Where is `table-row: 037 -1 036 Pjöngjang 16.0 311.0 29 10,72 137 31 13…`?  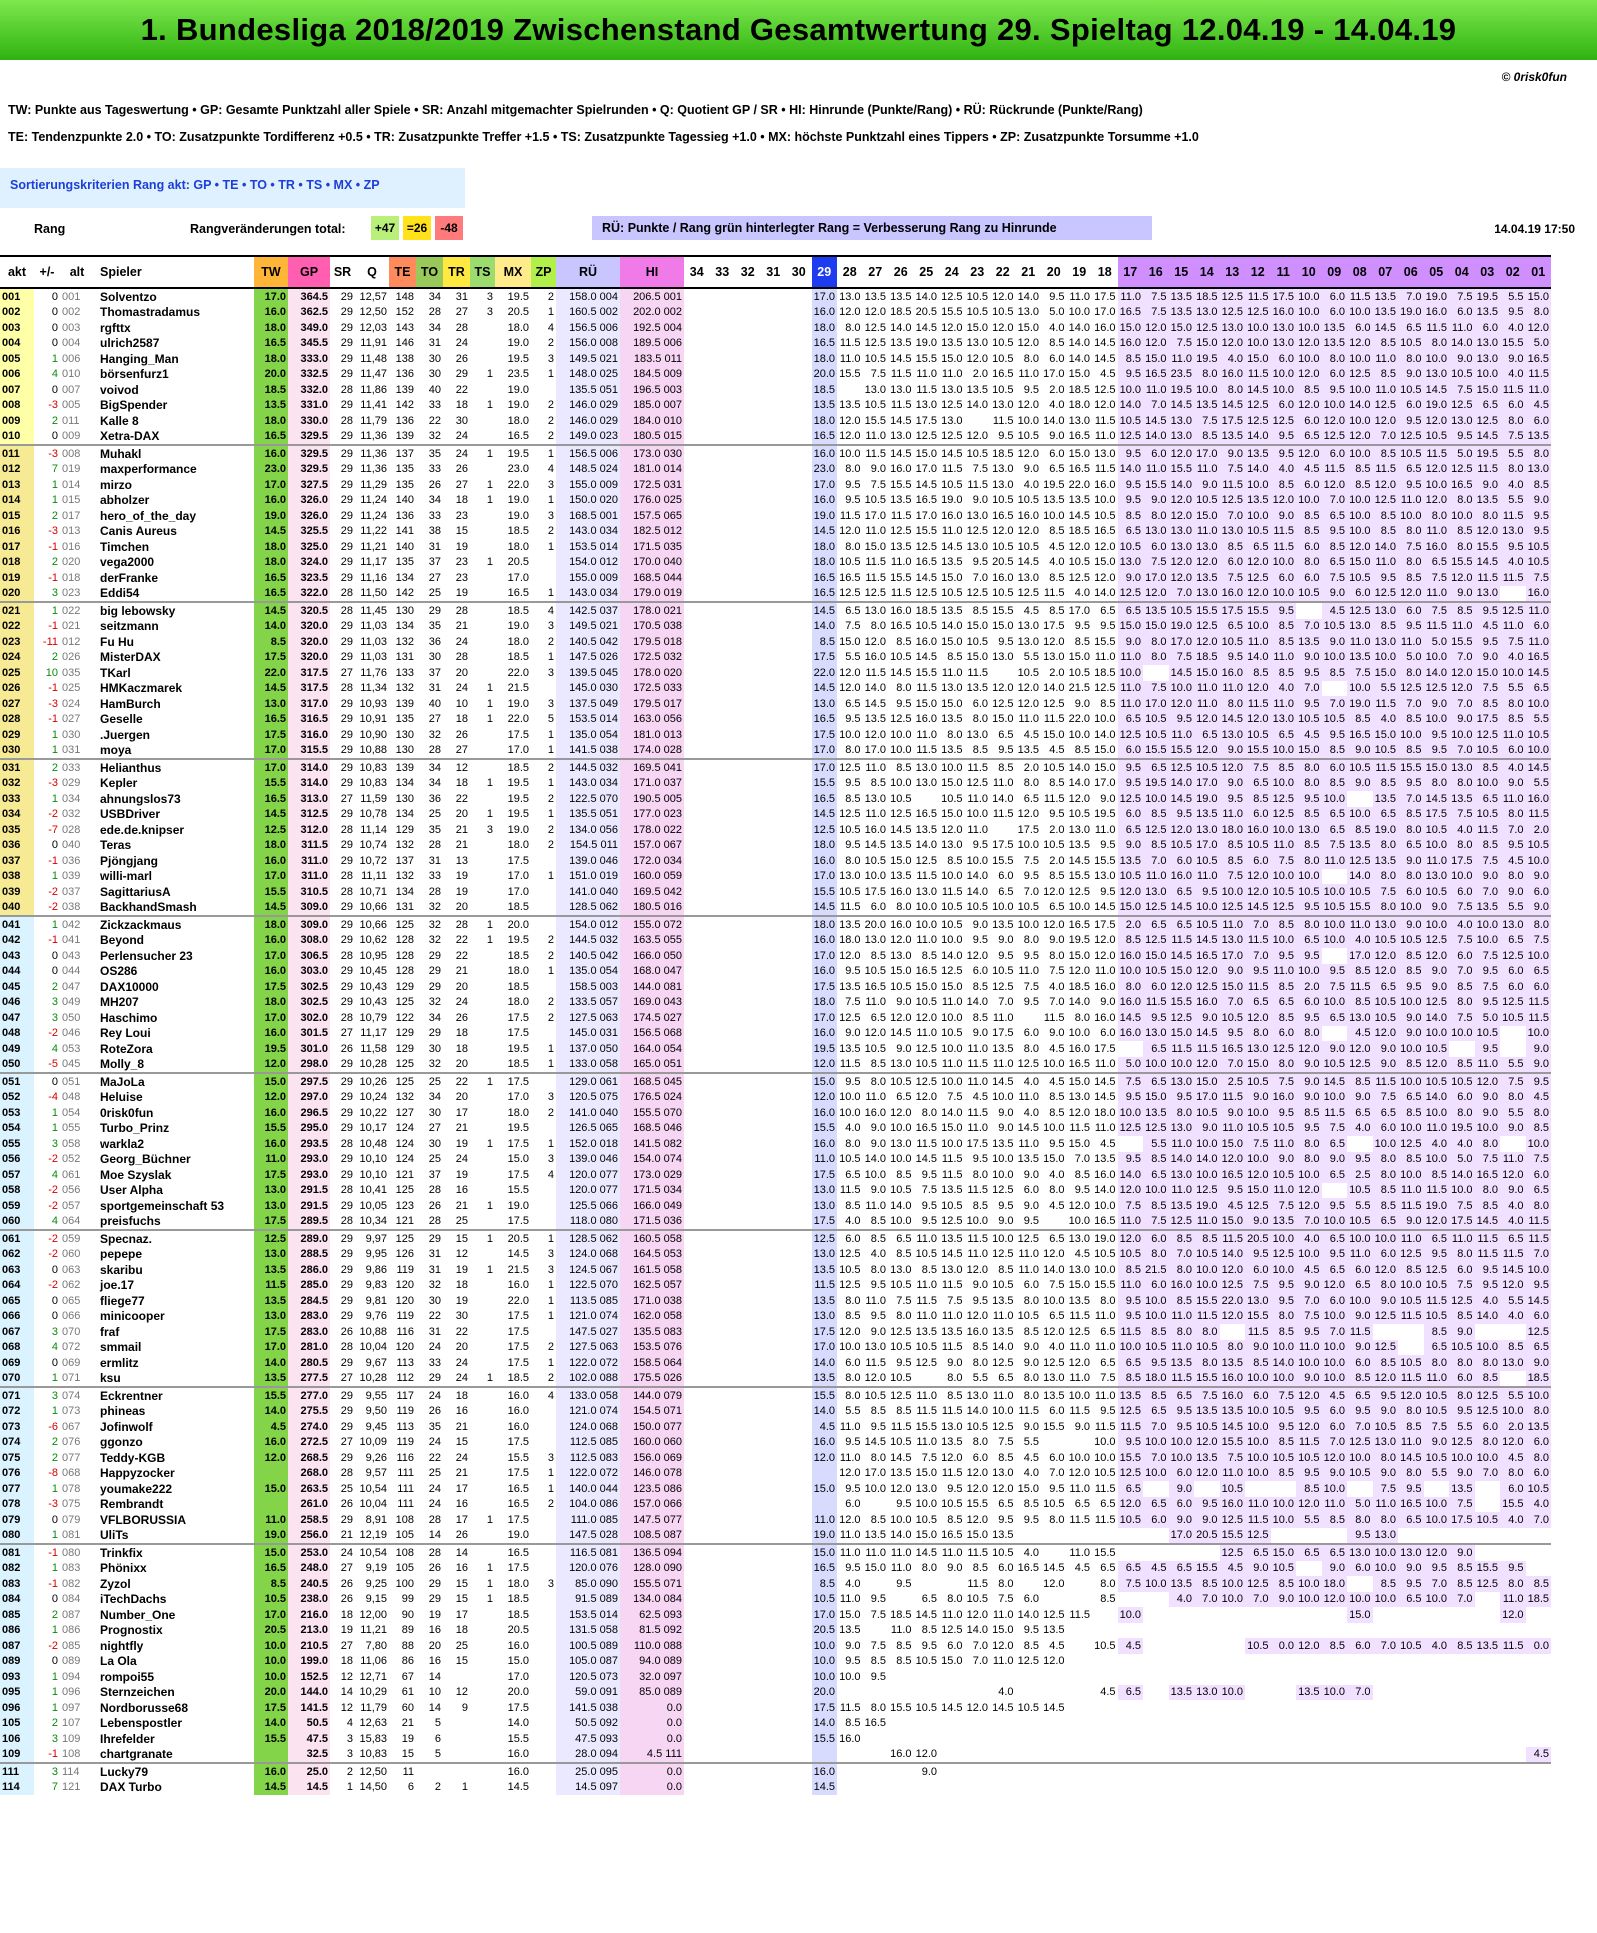
table-row: 037 -1 036 Pjöngjang 16.0 311.0 29 10,72 137 31 13… is located at coordinates (775, 861).